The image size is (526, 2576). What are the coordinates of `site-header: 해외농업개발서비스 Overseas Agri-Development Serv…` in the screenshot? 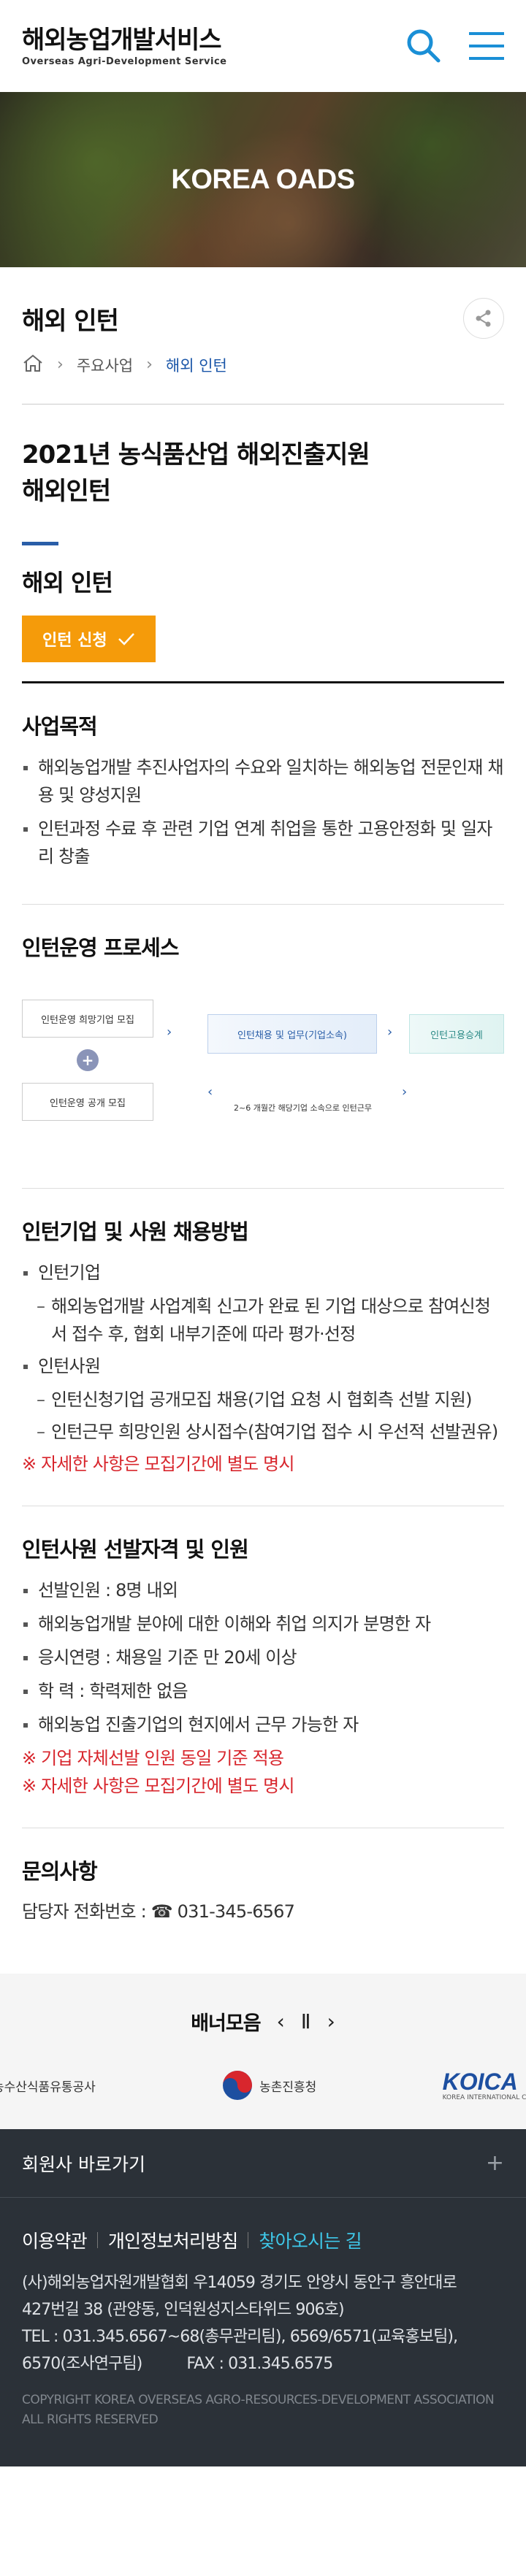 It's located at (263, 46).